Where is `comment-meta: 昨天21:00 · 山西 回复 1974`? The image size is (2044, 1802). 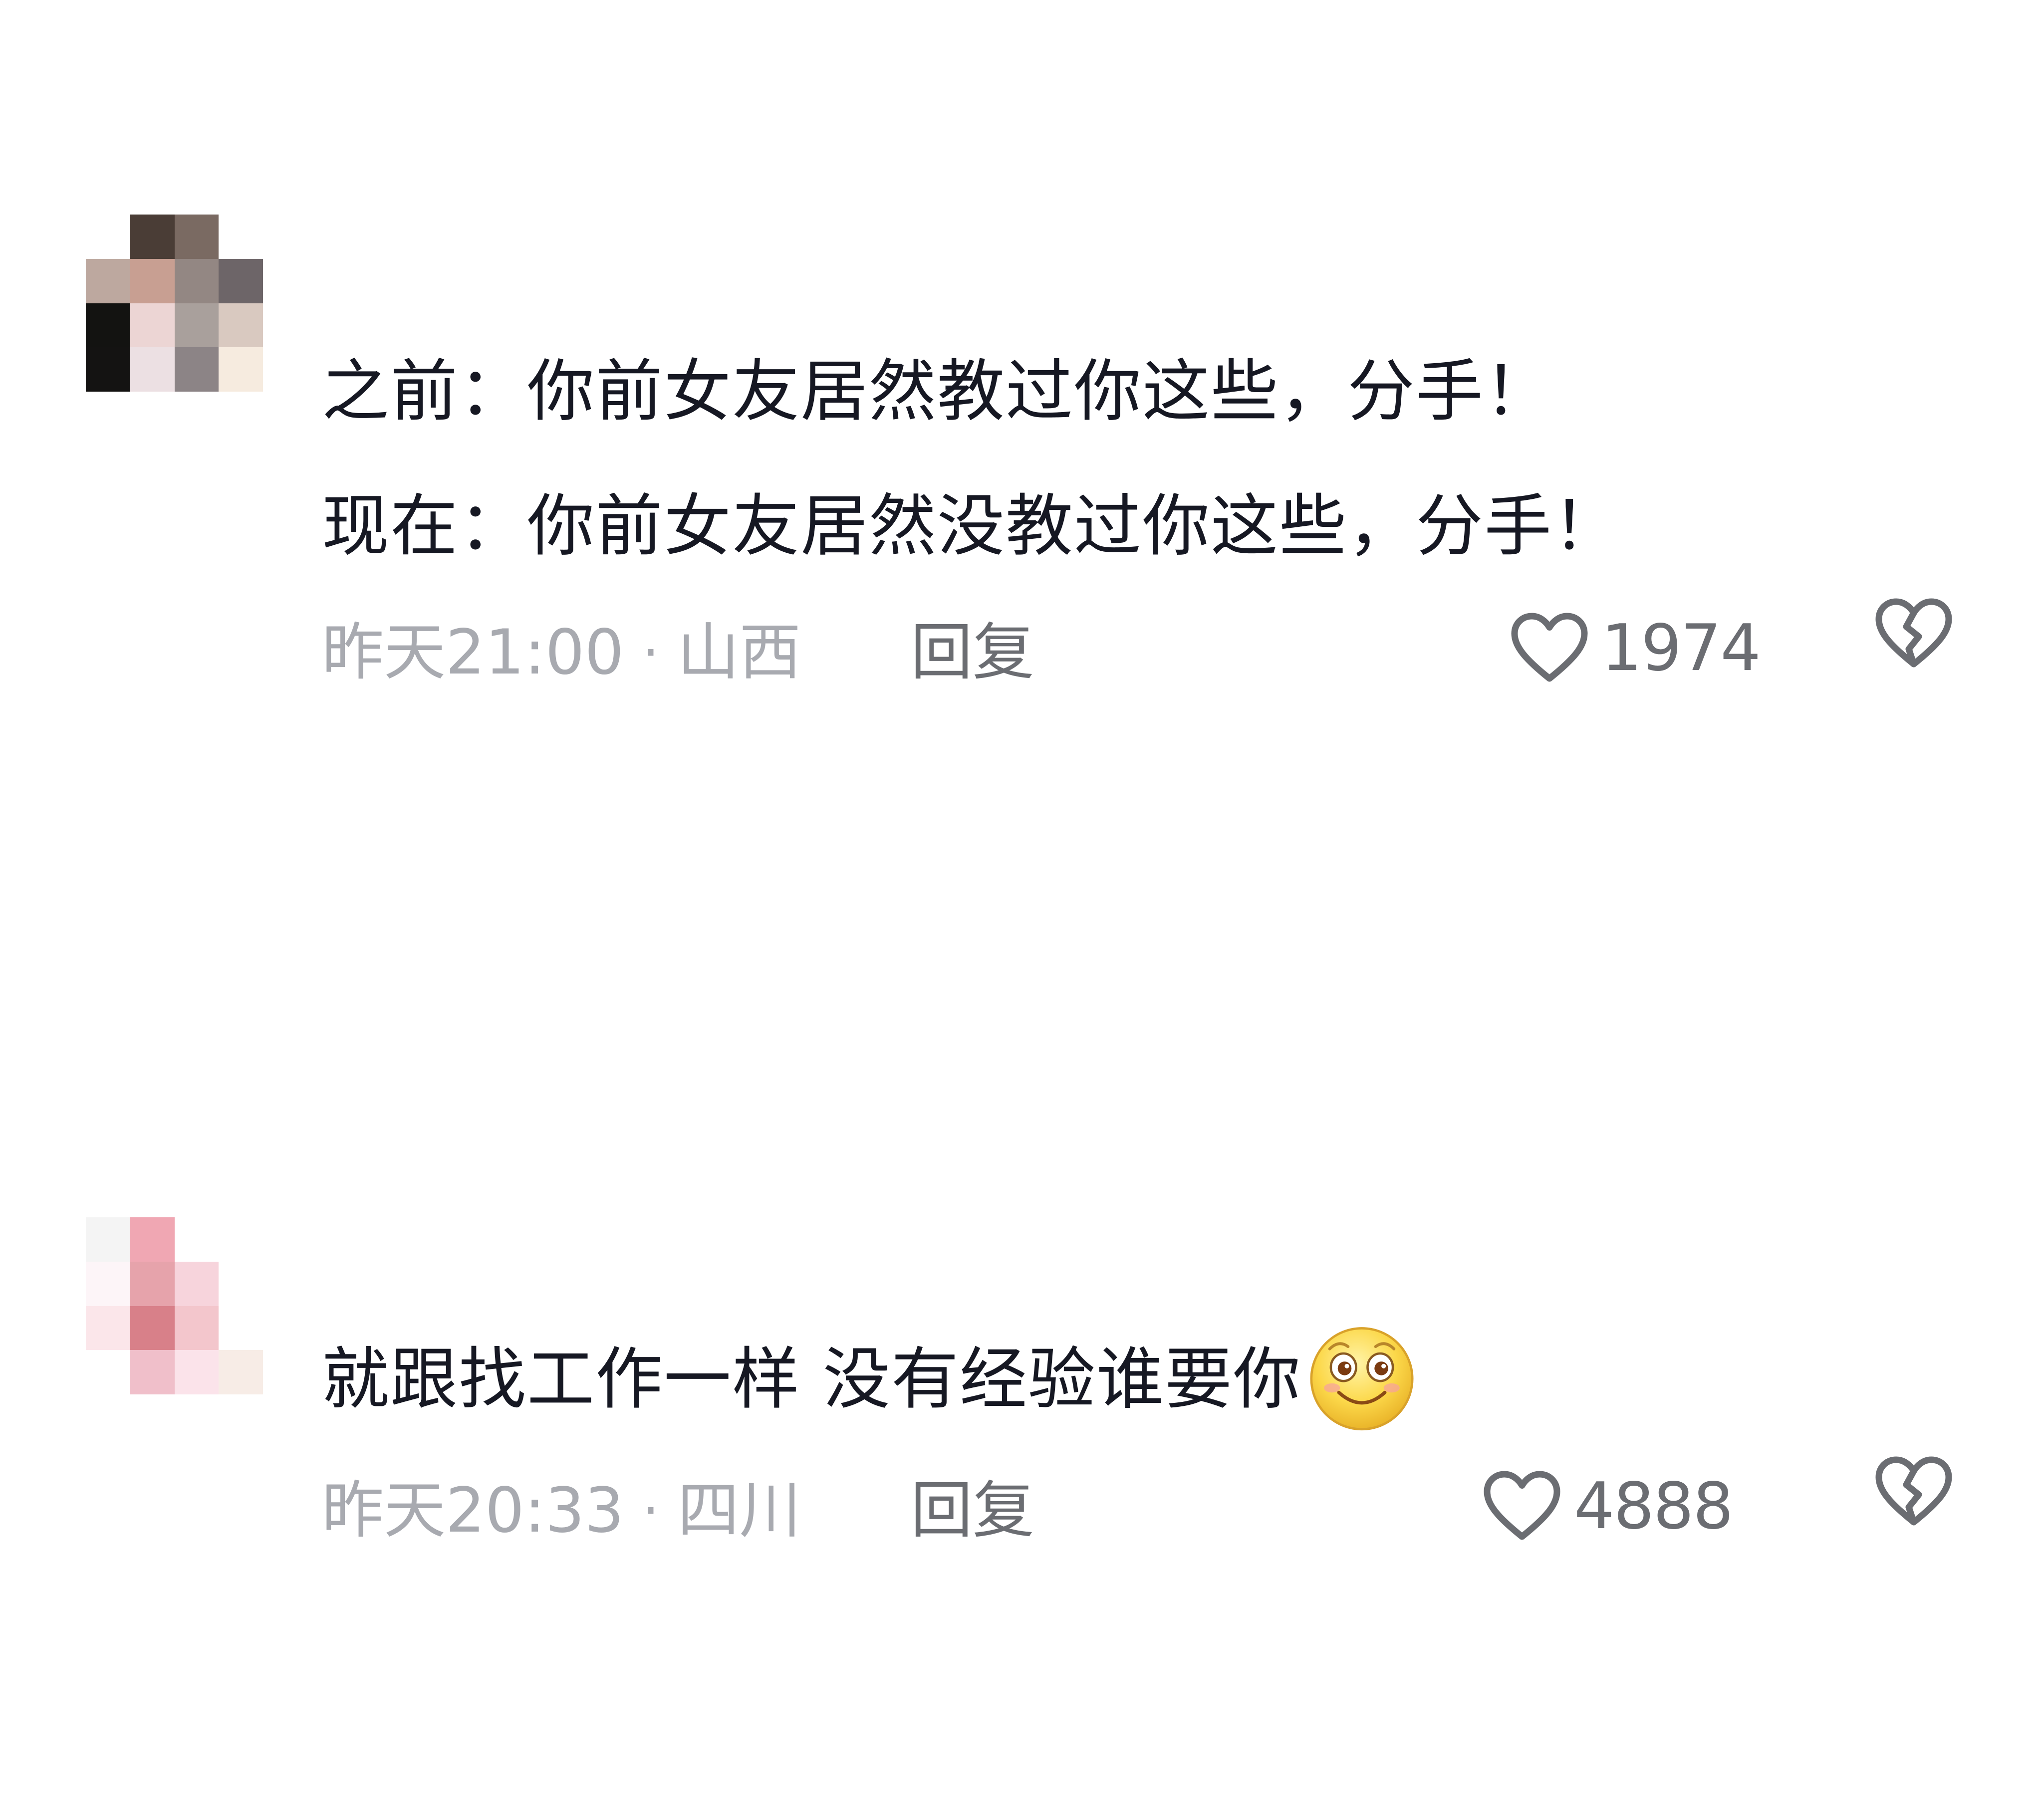
comment-meta: 昨天21:00 · 山西 回复 1974 is located at coordinates (1170, 648).